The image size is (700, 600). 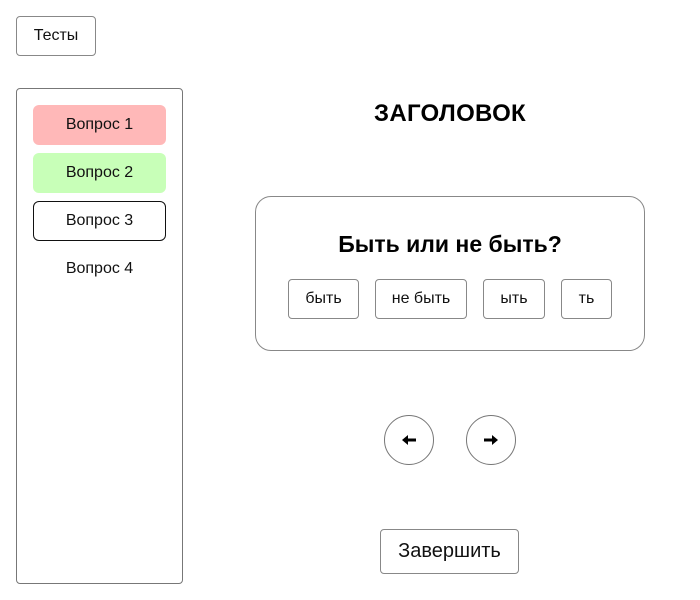 What do you see at coordinates (99, 221) in the screenshot?
I see `sidebar-item-question-3: Вопрос 3` at bounding box center [99, 221].